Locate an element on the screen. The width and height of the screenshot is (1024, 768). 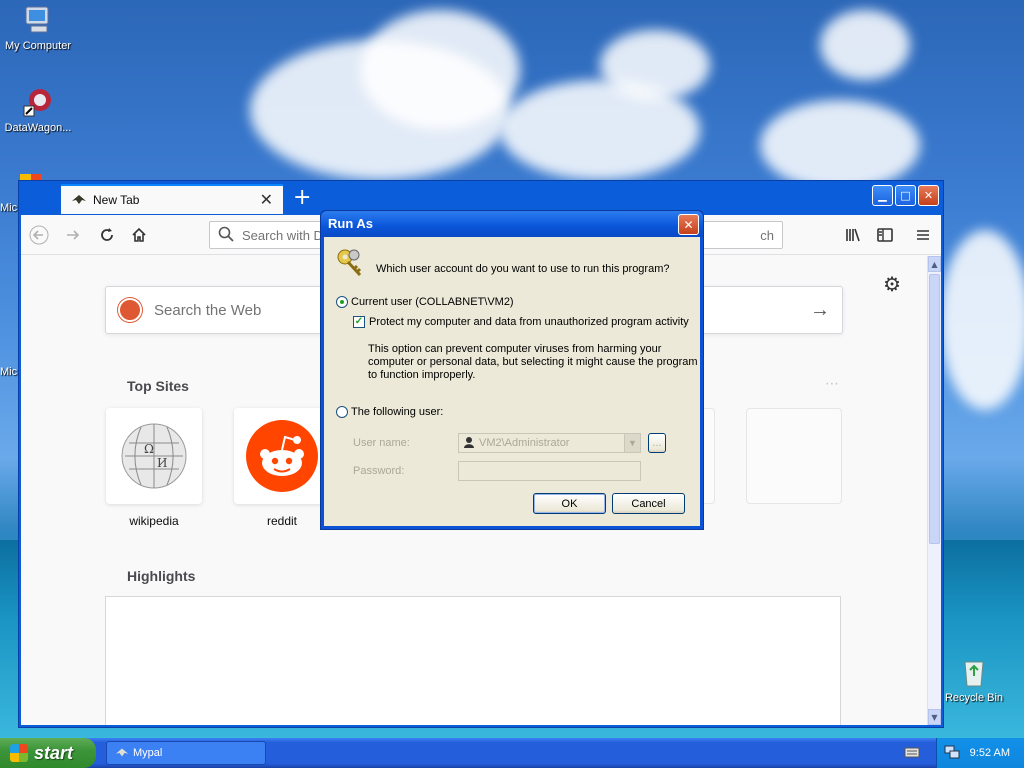
cancel-button: Cancel is located at coordinates (648, 503).